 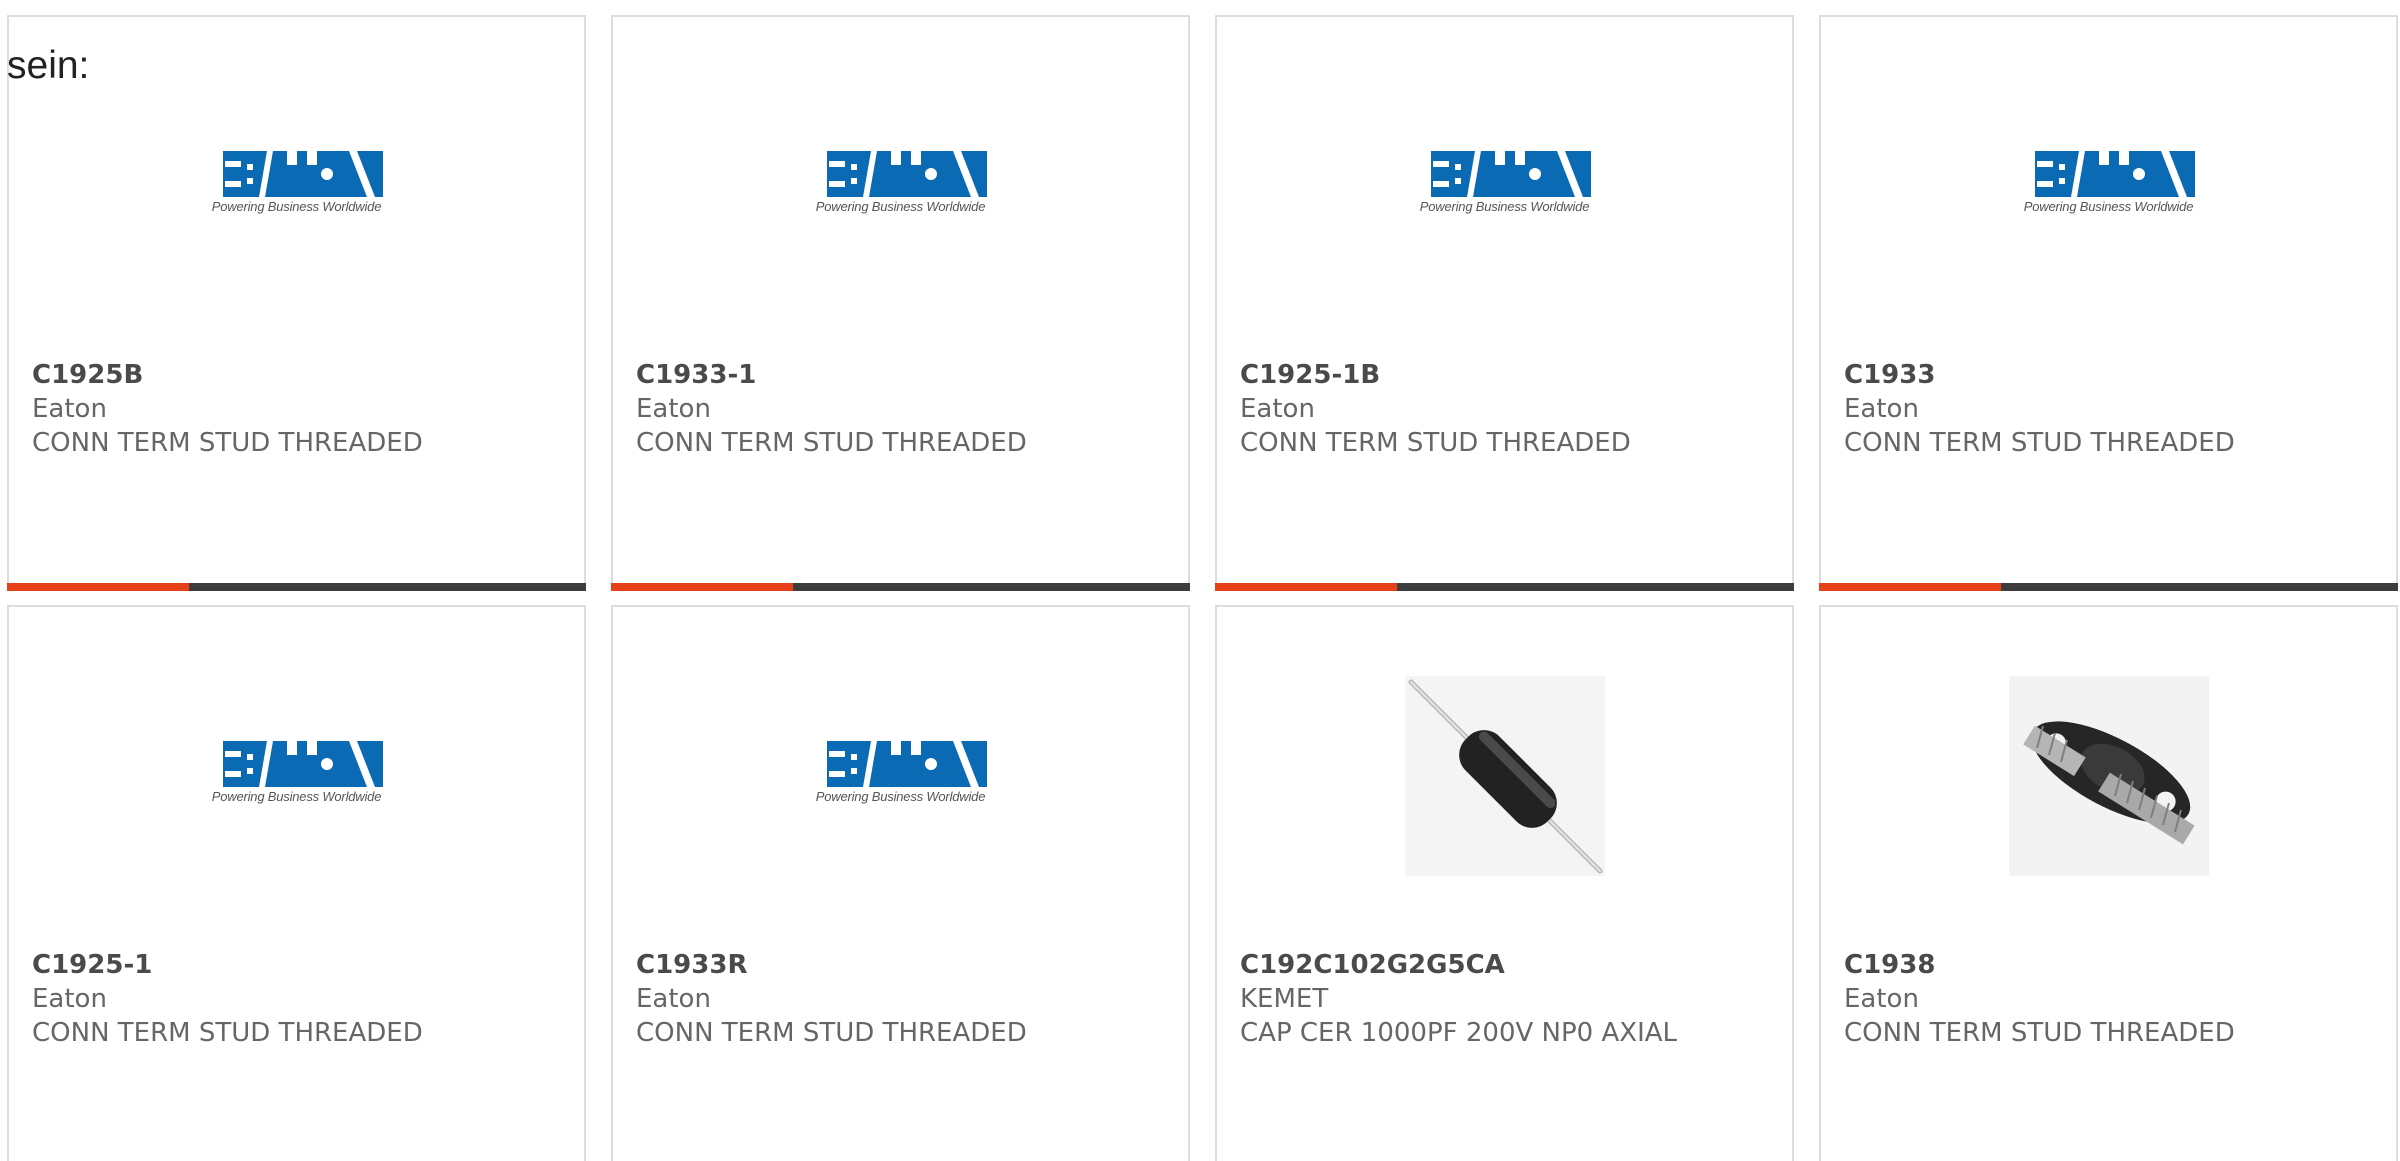 I want to click on product-info: C1933R Eaton CONN TERM STUD THREADED, so click(x=907, y=999).